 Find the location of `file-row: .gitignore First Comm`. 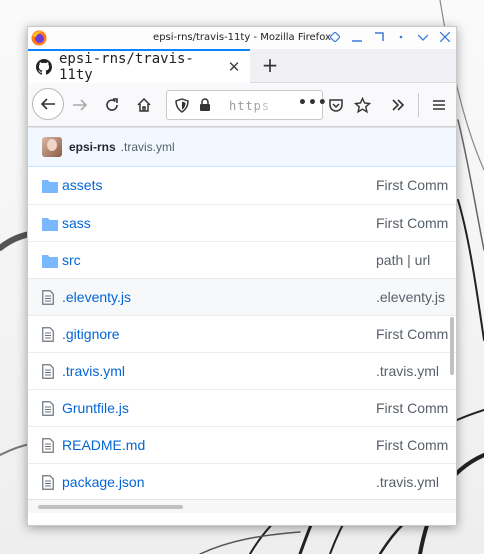

file-row: .gitignore First Comm is located at coordinates (242, 333).